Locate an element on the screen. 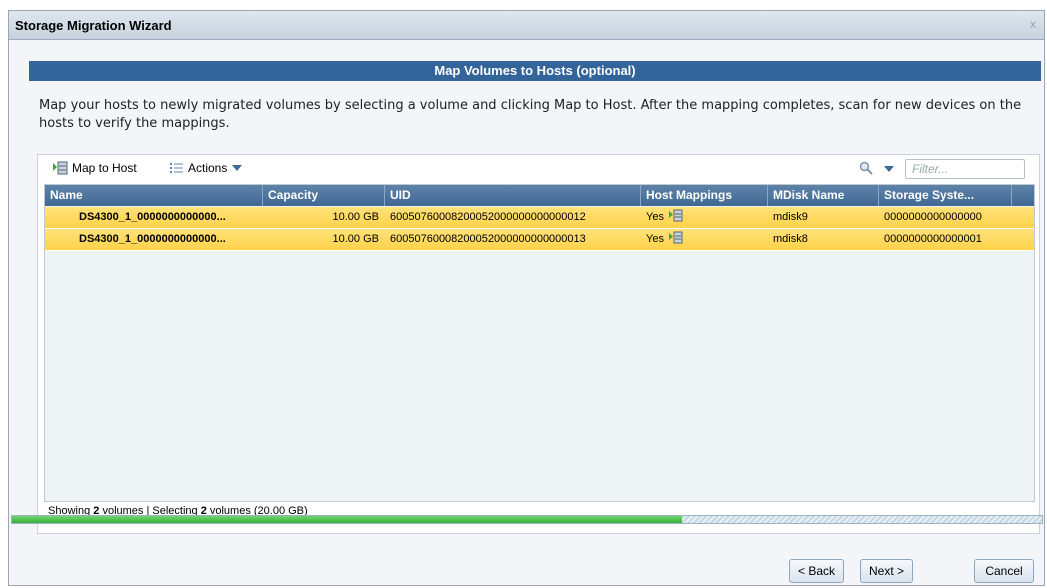  close-icon: x is located at coordinates (1033, 24).